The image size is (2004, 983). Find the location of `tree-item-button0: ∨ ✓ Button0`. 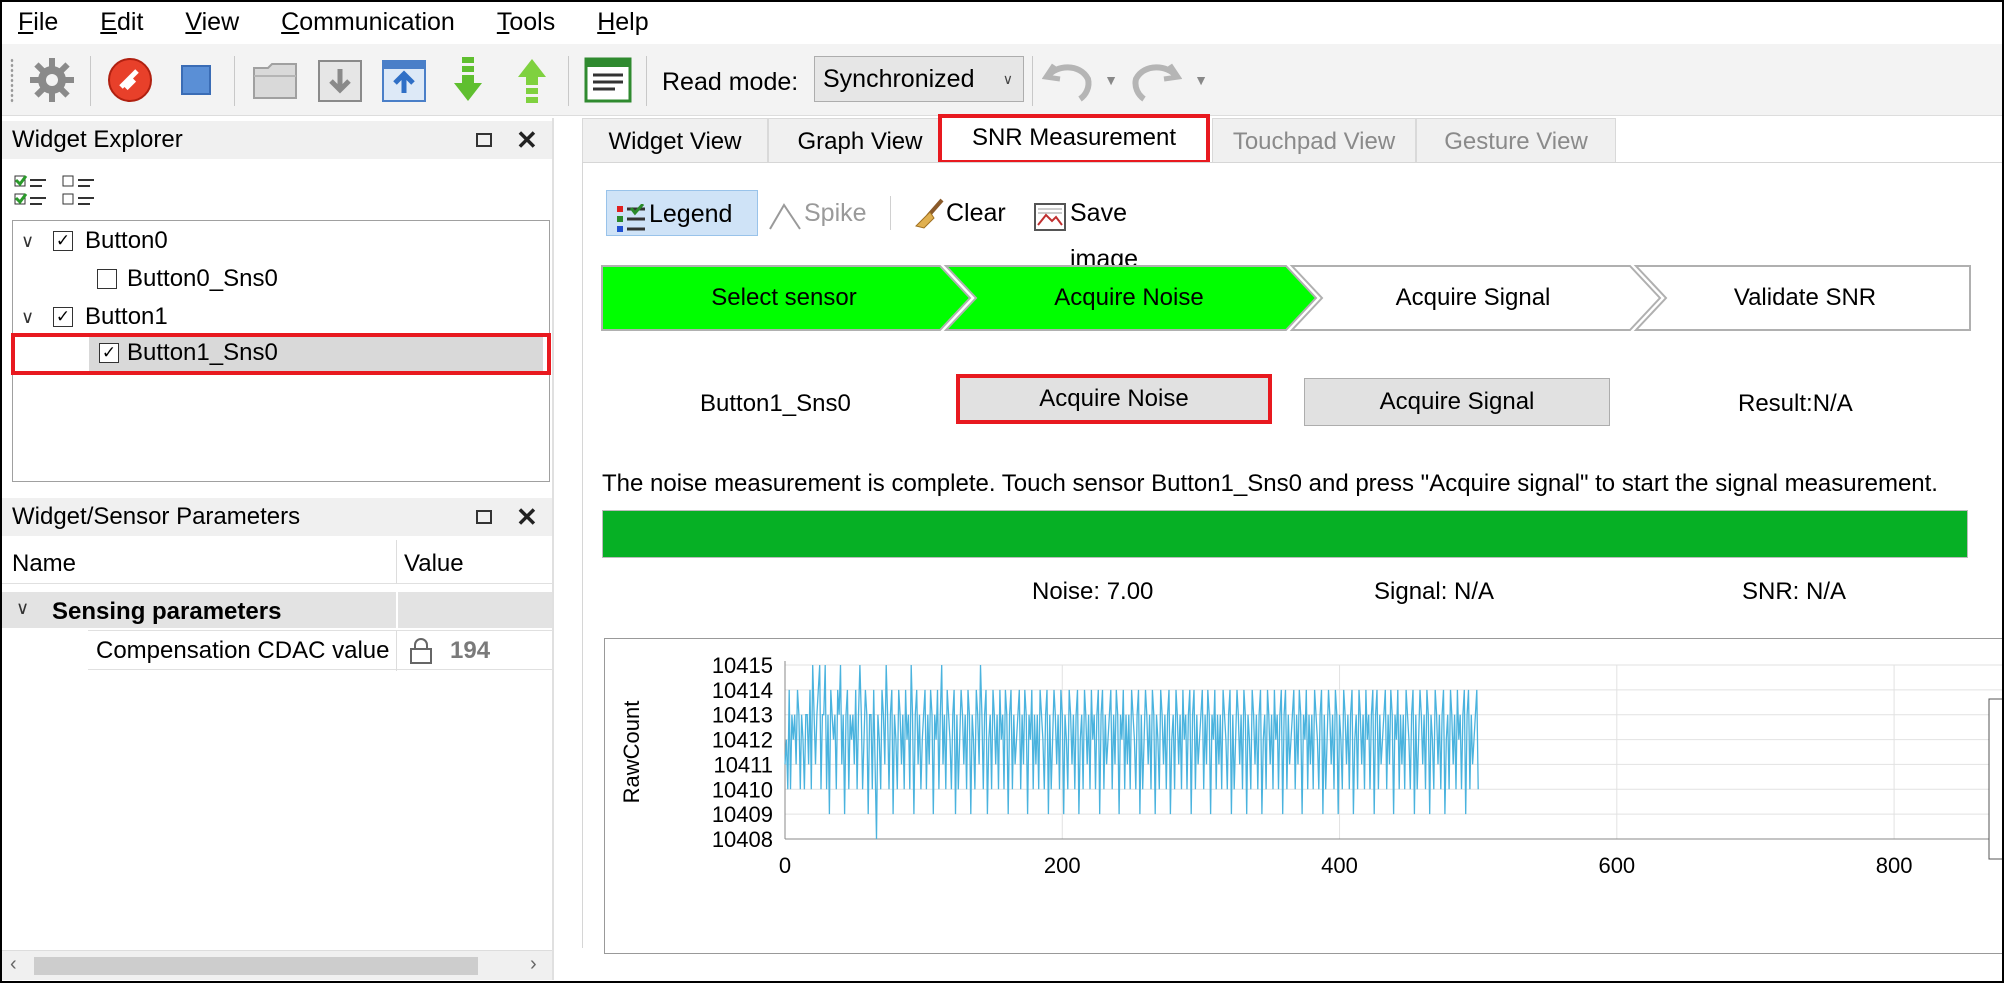

tree-item-button0: ∨ ✓ Button0 is located at coordinates (278, 241).